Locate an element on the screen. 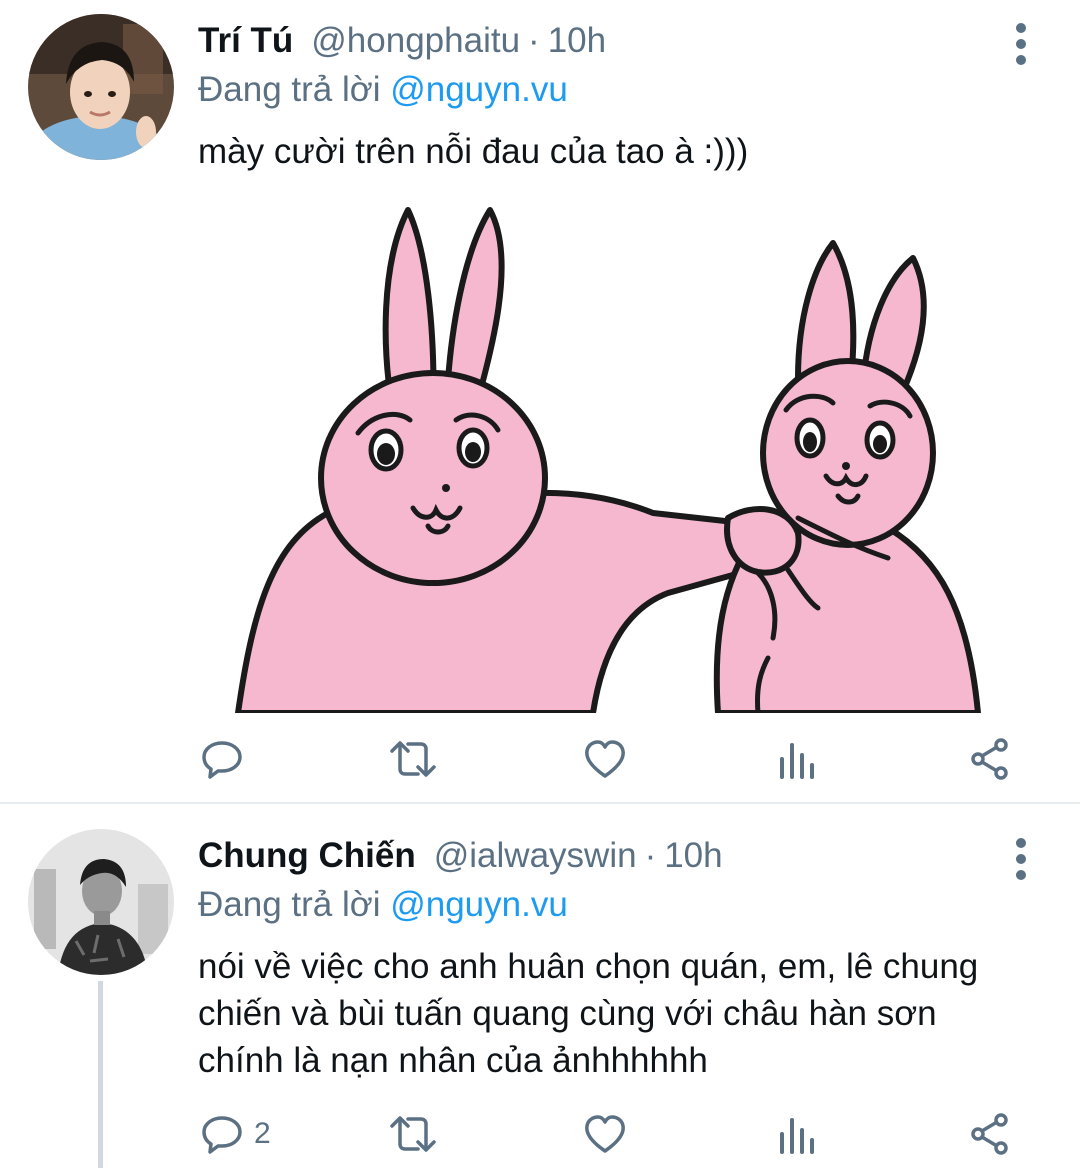  tweet-text: mày cười trên nỗi đau của tao à :))) is located at coordinates (473, 151).